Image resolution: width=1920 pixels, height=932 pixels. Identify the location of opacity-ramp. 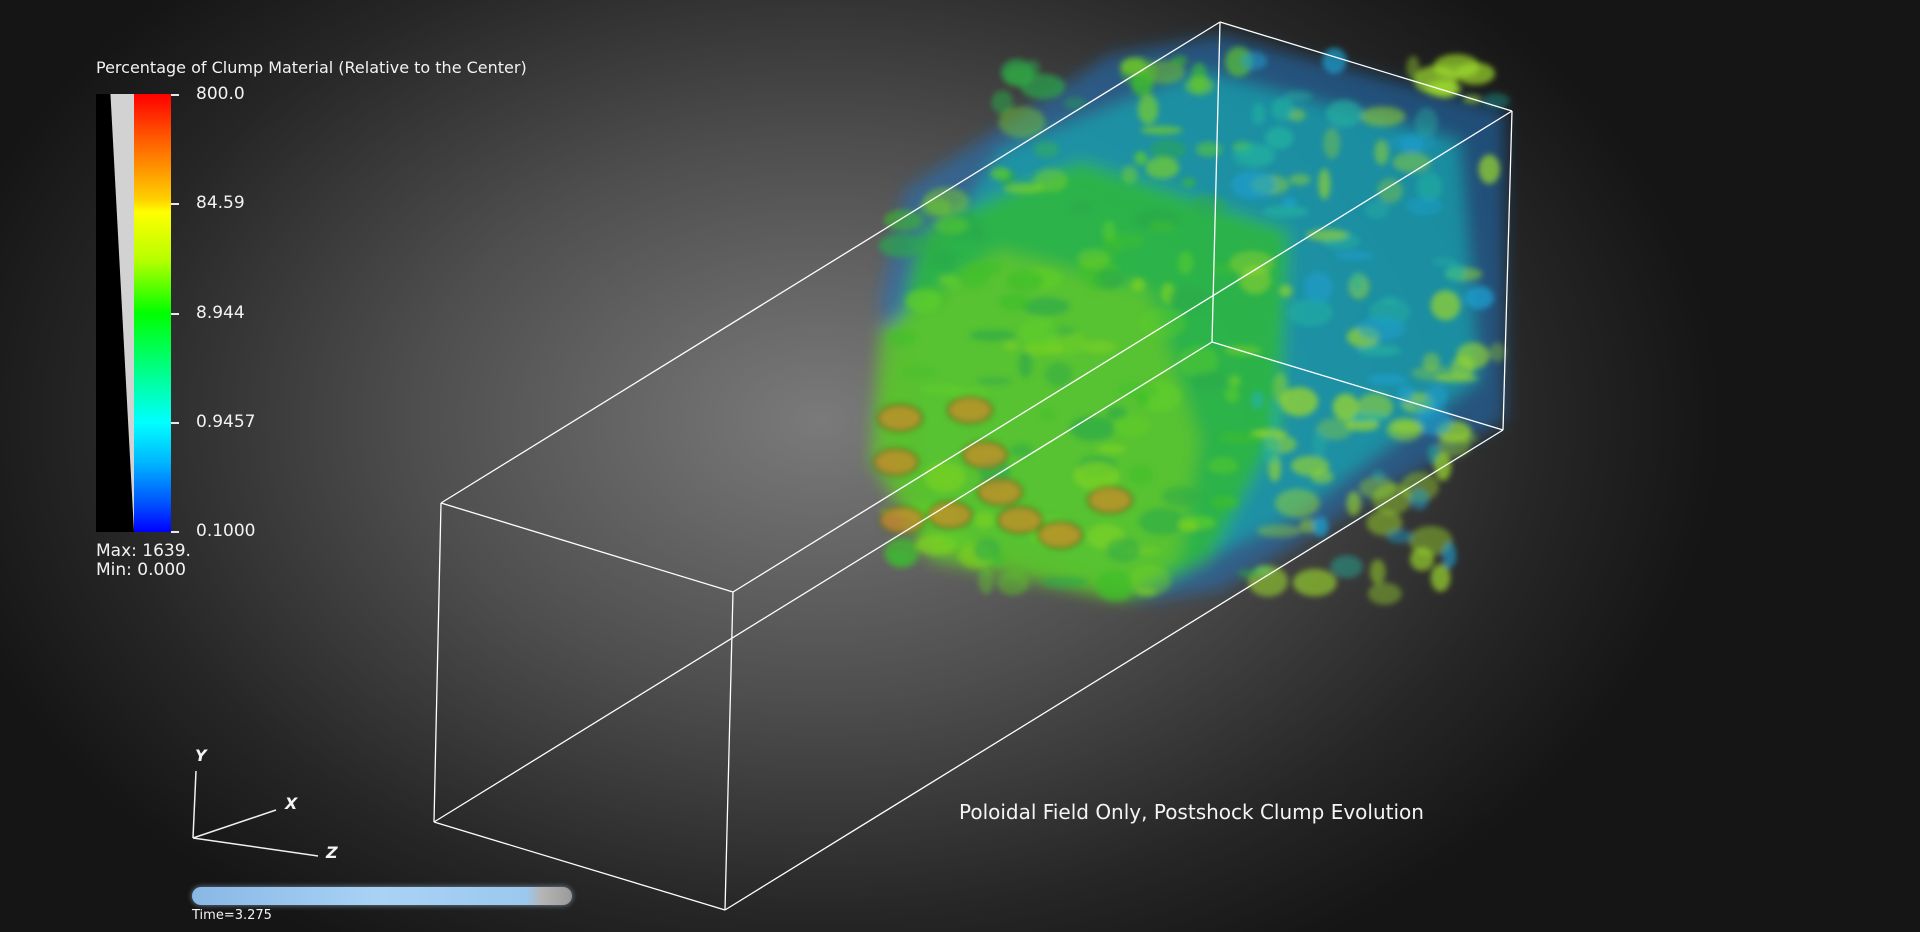
(115, 313).